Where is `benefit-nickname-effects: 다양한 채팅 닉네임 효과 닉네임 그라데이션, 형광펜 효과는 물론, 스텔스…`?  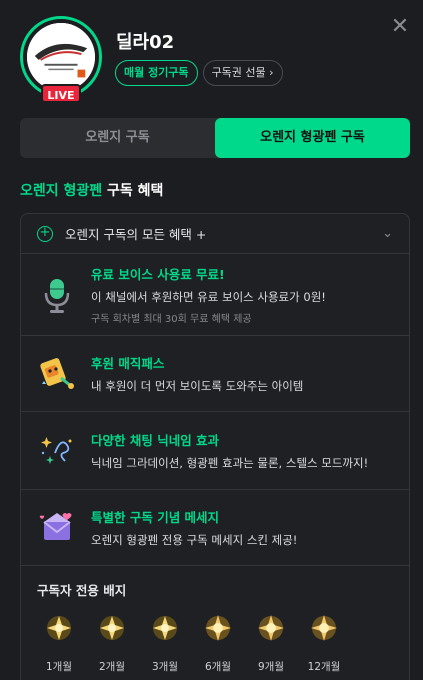 benefit-nickname-effects: 다양한 채팅 닉네임 효과 닉네임 그라데이션, 형광펜 효과는 물론, 스텔스… is located at coordinates (215, 451).